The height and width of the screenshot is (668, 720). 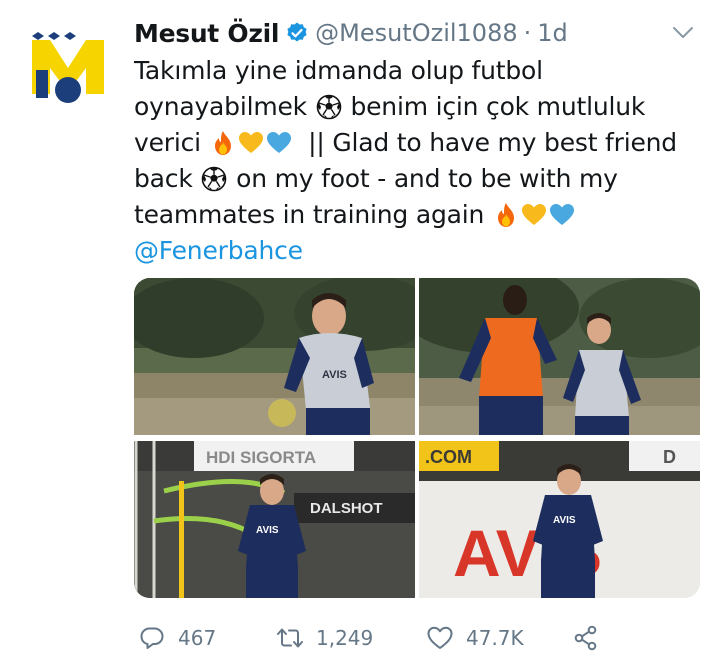 I want to click on photo-1: AVIS, so click(x=274, y=356).